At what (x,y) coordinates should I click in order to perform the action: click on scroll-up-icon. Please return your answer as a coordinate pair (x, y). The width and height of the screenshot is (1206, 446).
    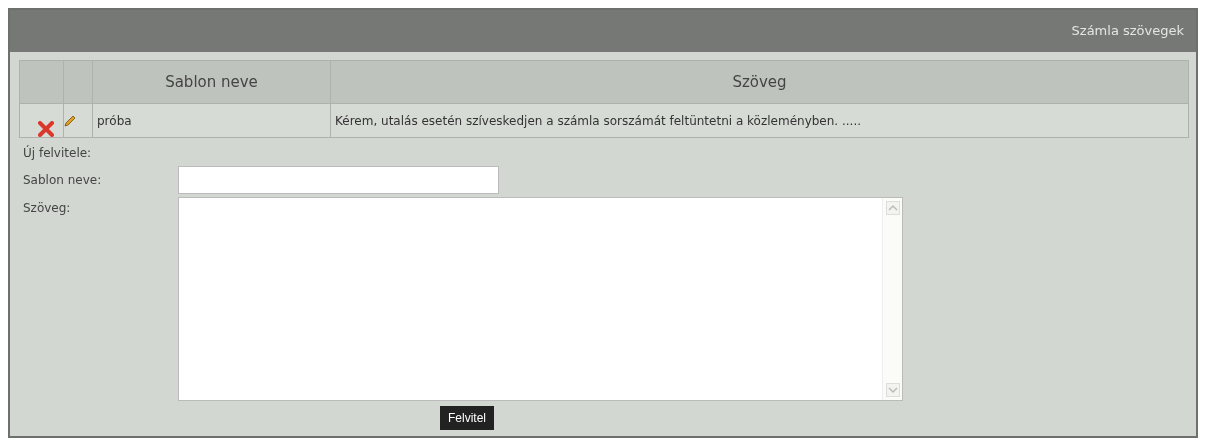
    Looking at the image, I should click on (892, 208).